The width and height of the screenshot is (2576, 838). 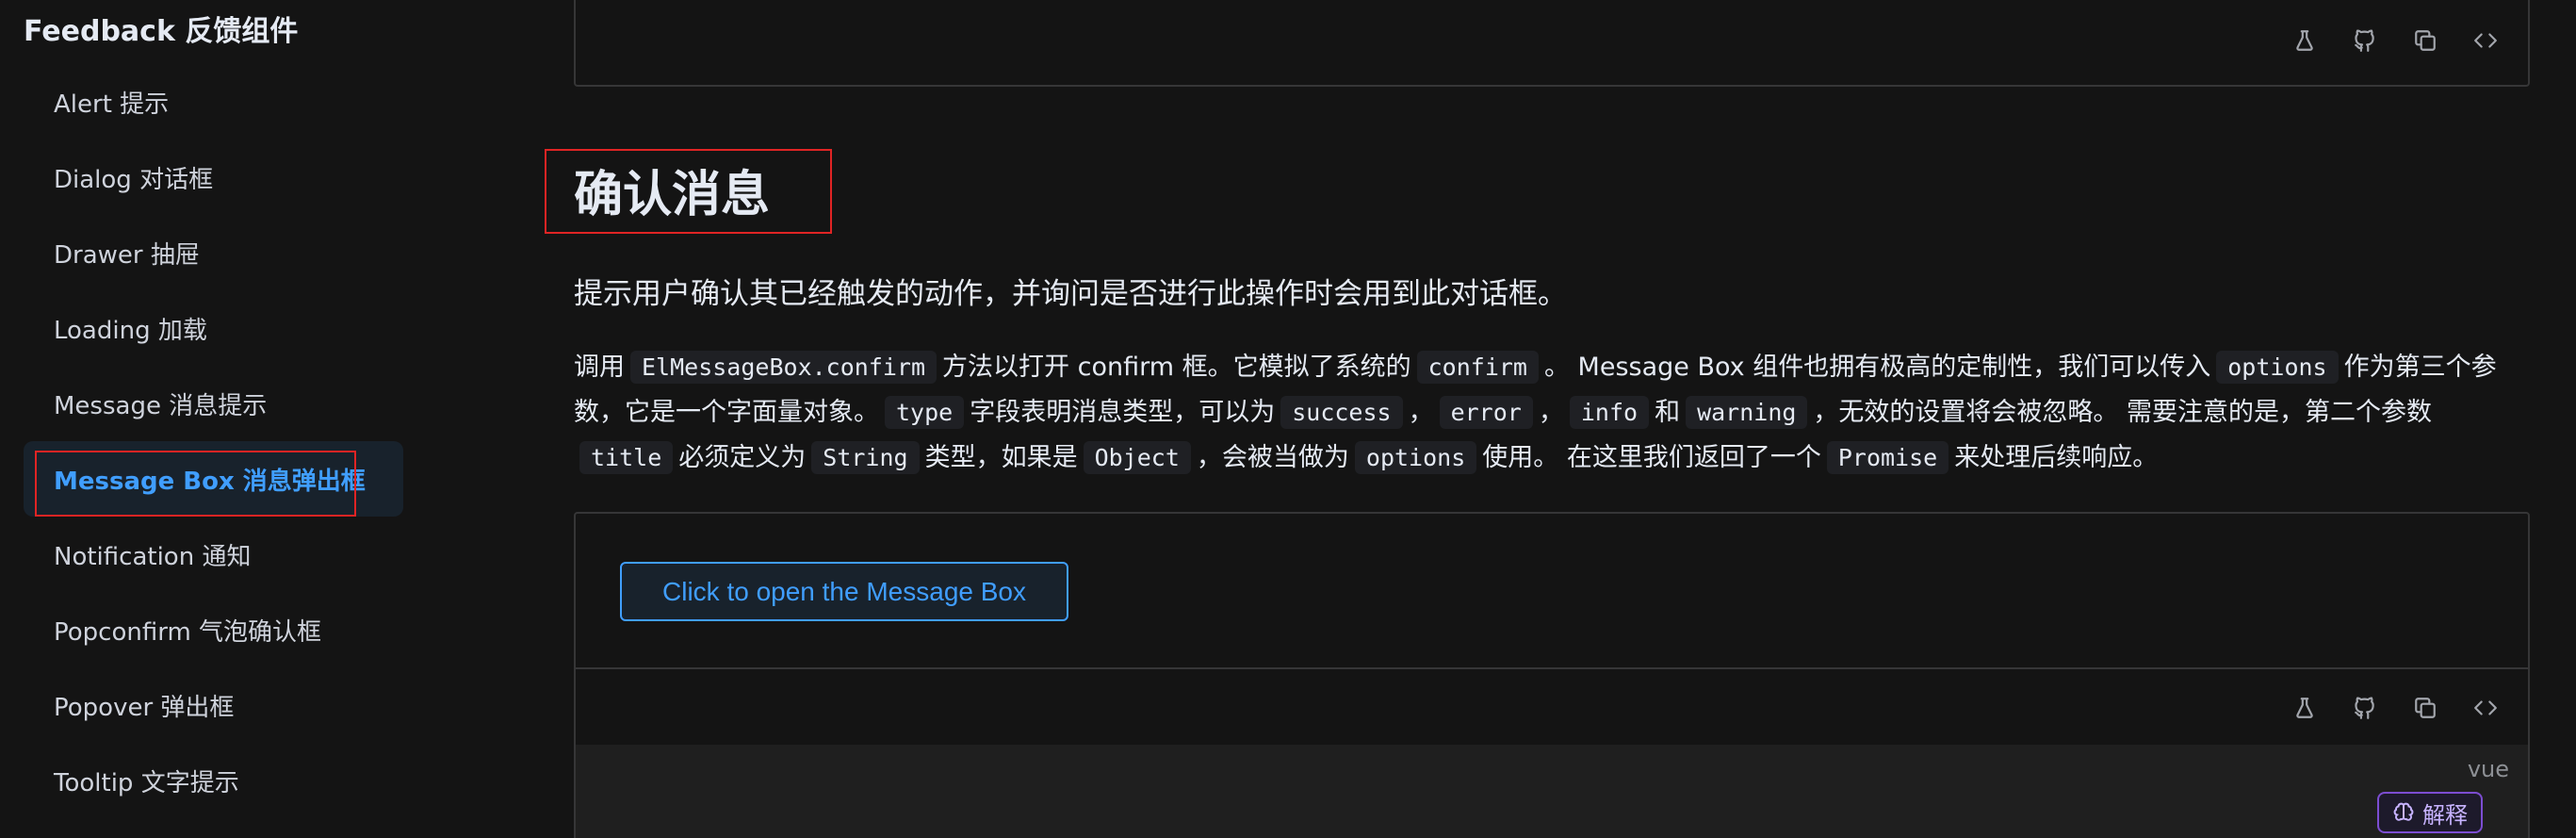 I want to click on previous-demo-card, so click(x=1552, y=43).